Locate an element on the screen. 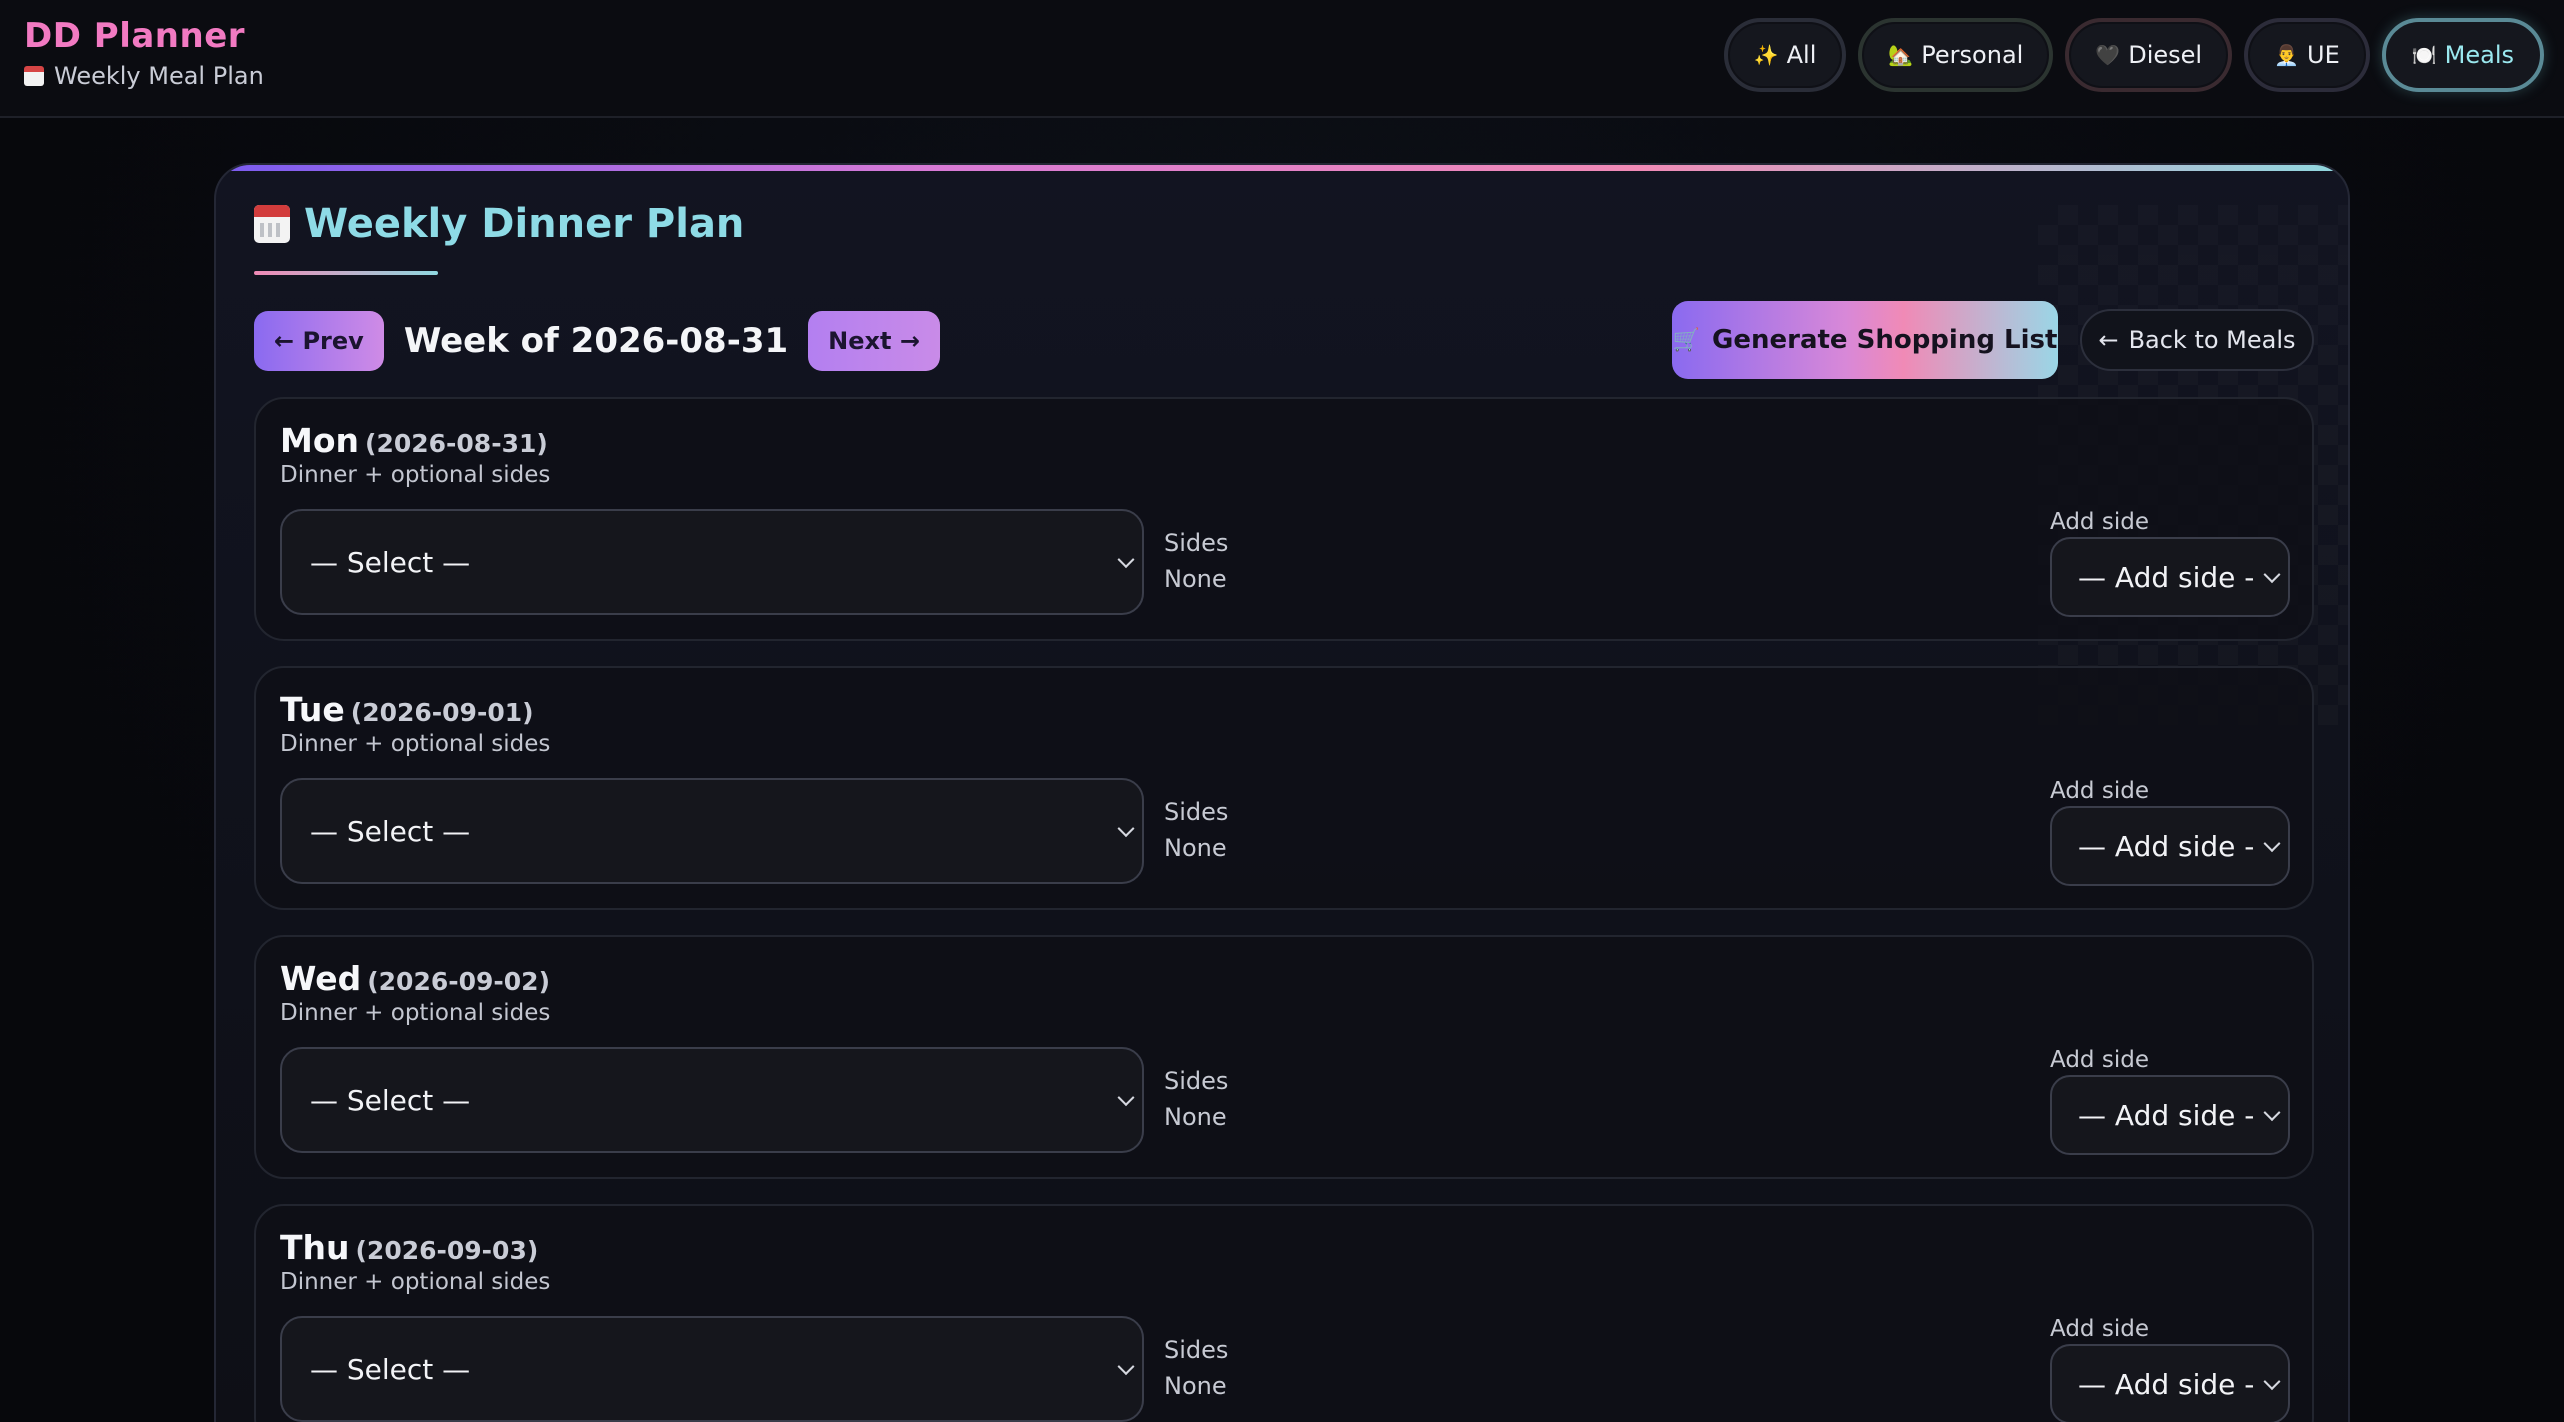 The height and width of the screenshot is (1422, 2564). nav-diesel-button: 🖤 Diesel is located at coordinates (2149, 55).